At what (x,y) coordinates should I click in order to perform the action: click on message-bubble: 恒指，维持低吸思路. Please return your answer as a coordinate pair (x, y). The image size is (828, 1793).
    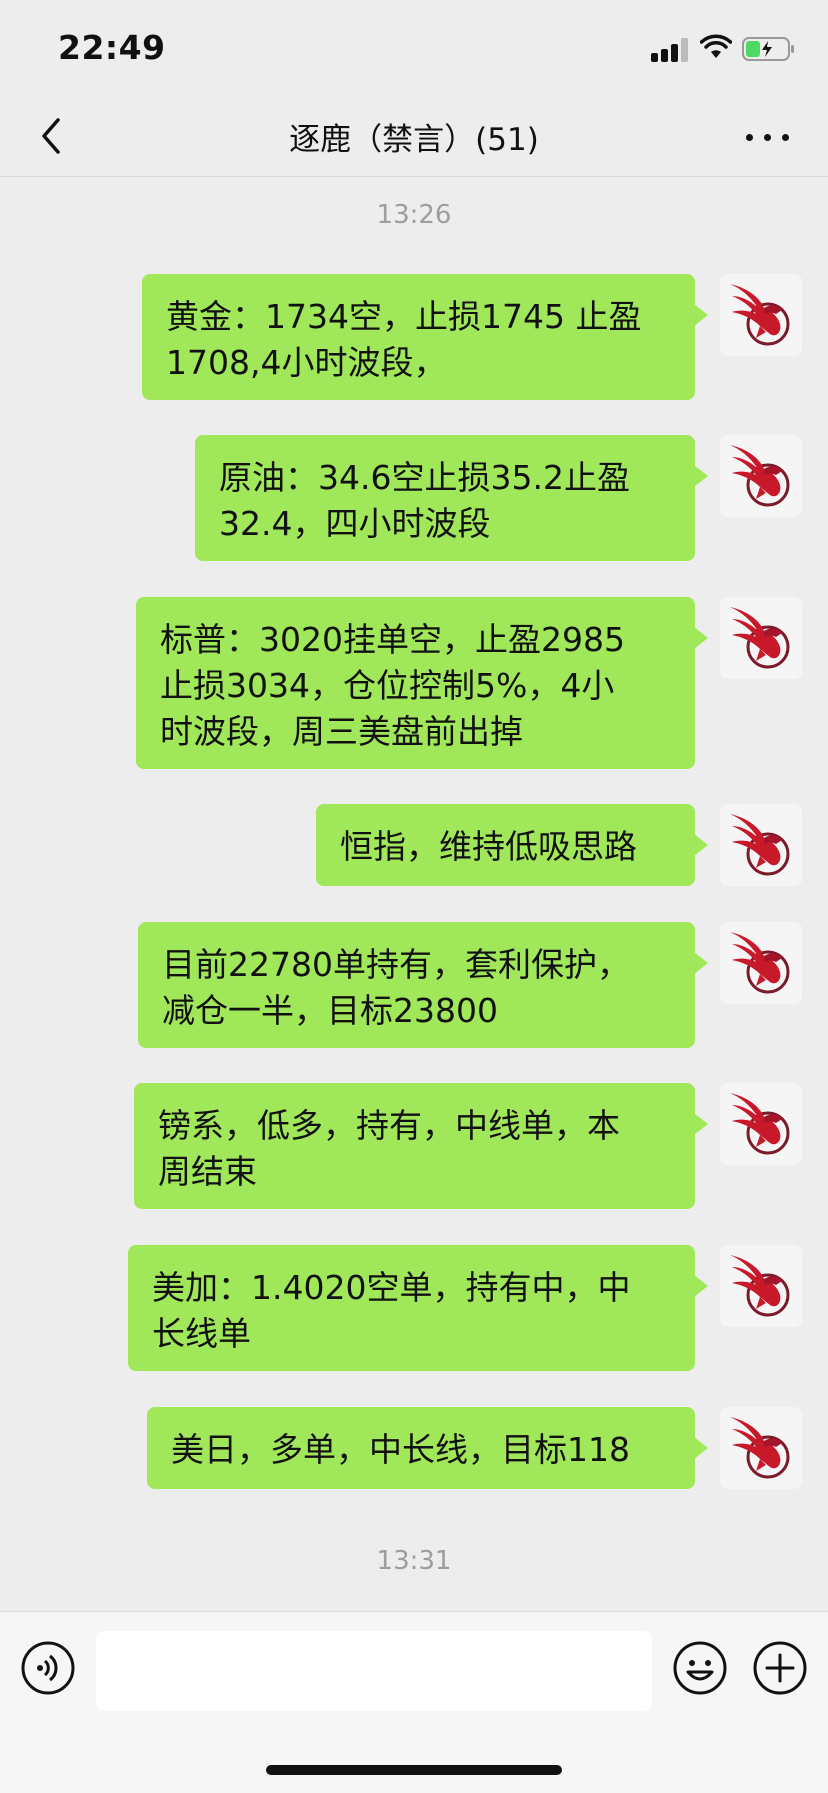
    Looking at the image, I should click on (512, 845).